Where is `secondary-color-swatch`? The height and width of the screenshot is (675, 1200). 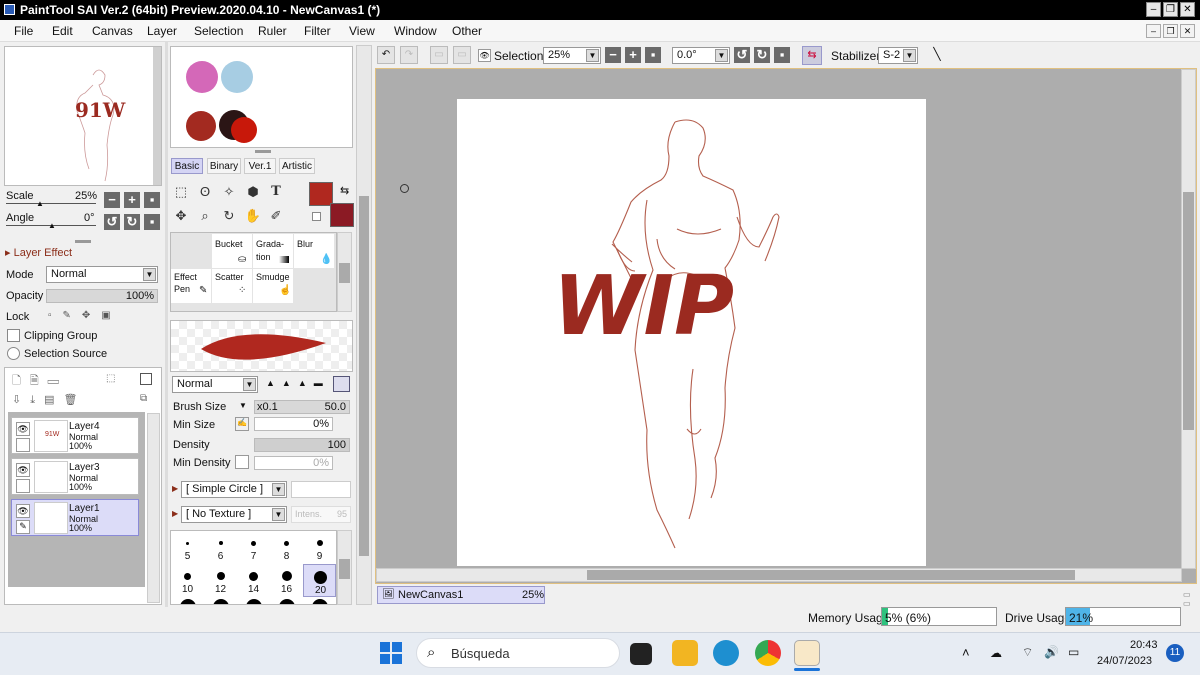
secondary-color-swatch is located at coordinates (342, 215).